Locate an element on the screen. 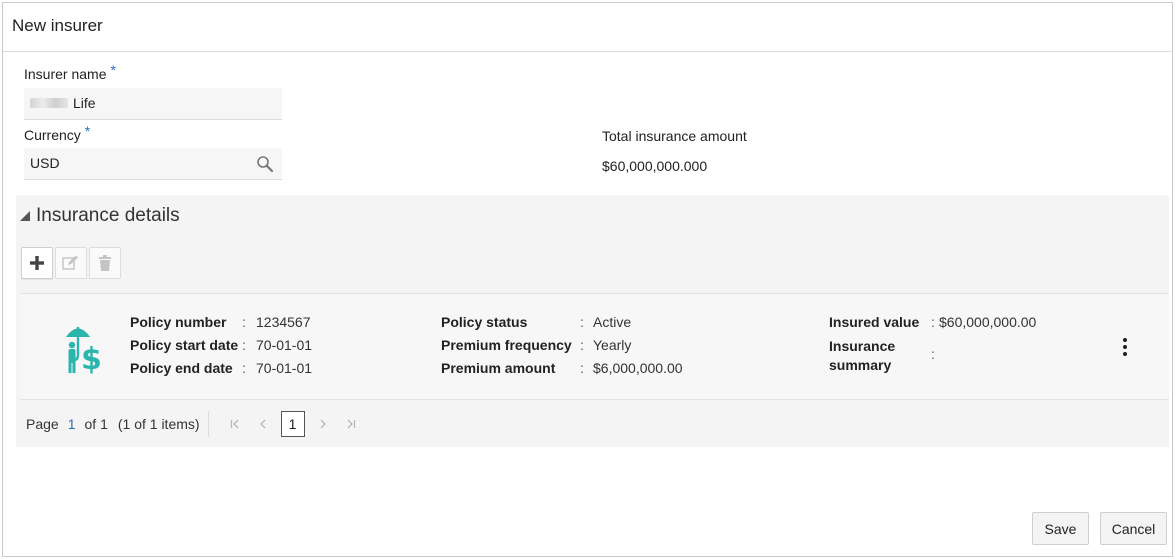  next-page-icon is located at coordinates (323, 424).